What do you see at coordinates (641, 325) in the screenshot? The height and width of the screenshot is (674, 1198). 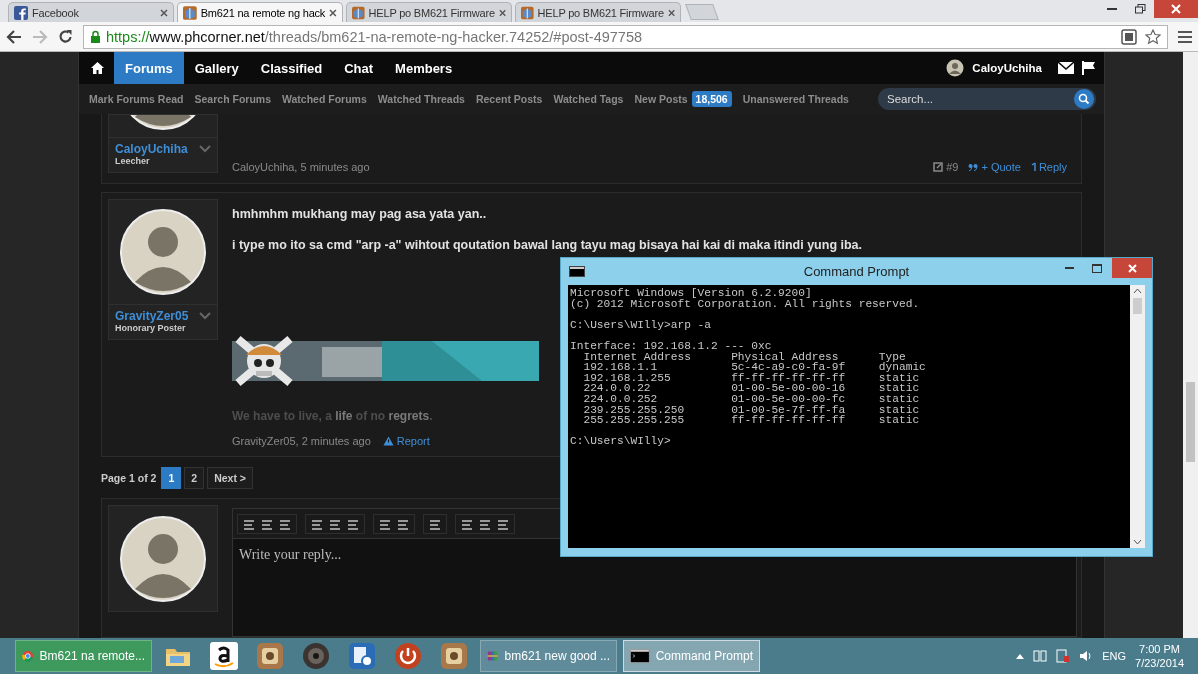 I see `console-line: C:\Users\WIlly>arp -a` at bounding box center [641, 325].